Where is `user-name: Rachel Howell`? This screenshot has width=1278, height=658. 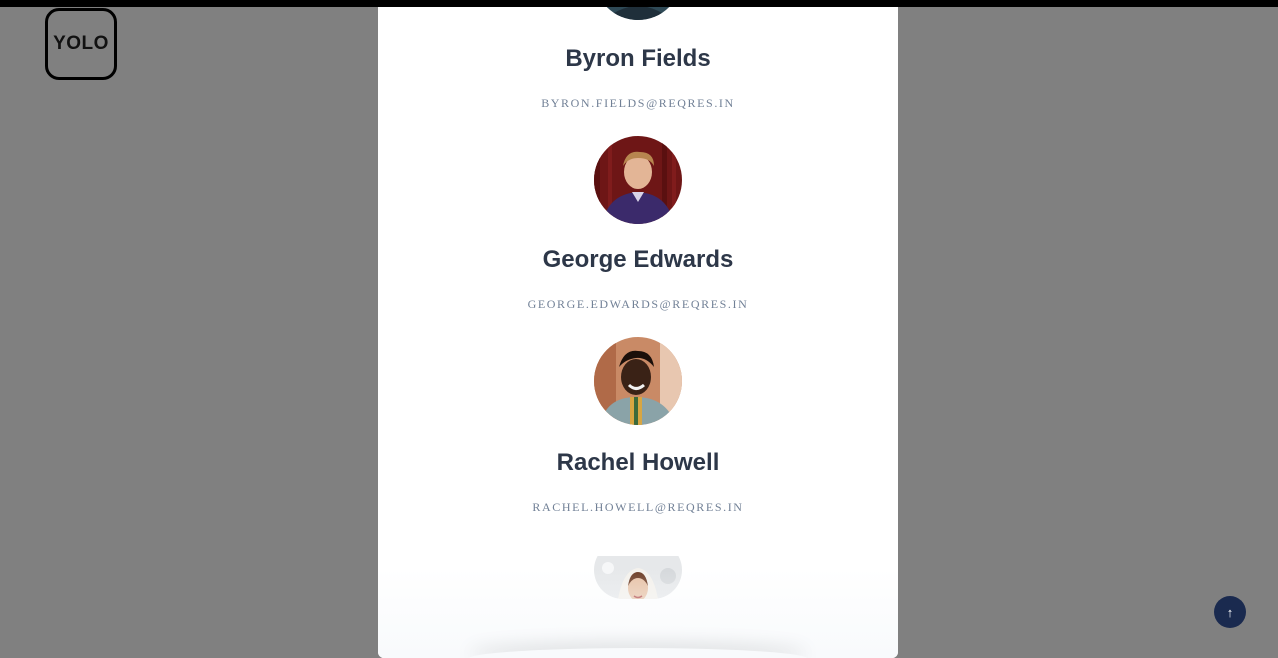 user-name: Rachel Howell is located at coordinates (638, 462).